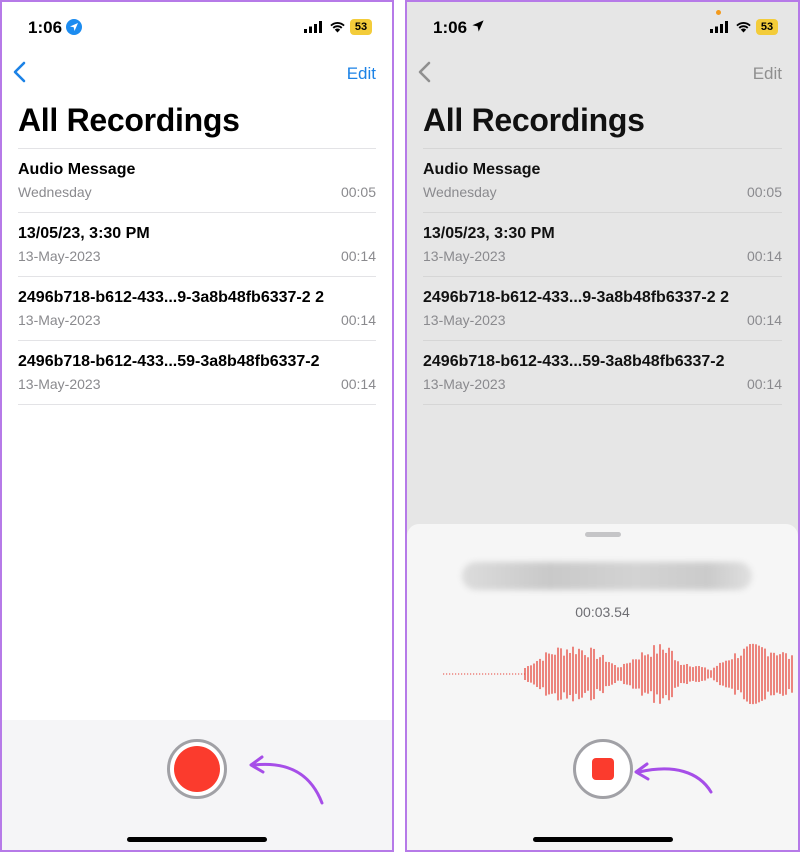 Image resolution: width=800 pixels, height=852 pixels. Describe the element at coordinates (718, 12) in the screenshot. I see `mic-indicator-dot` at that location.